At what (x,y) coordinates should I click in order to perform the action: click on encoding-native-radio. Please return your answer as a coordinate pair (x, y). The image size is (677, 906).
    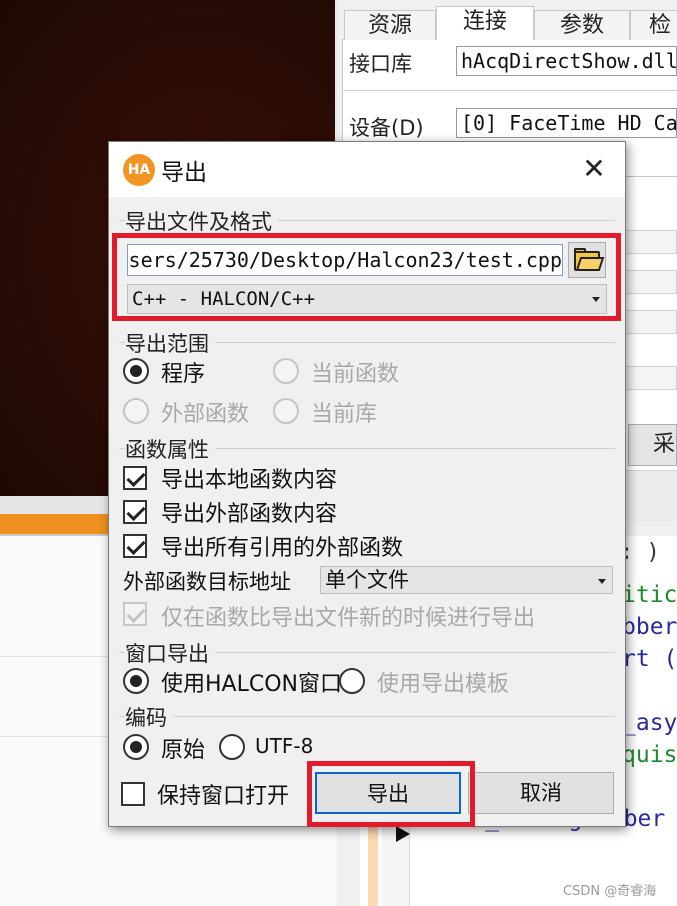
    Looking at the image, I should click on (136, 747).